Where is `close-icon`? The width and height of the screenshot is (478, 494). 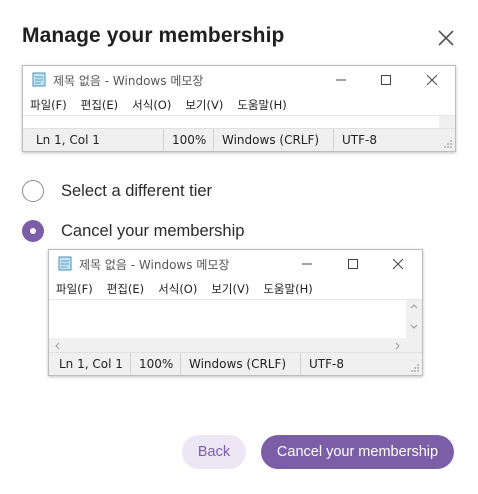
close-icon is located at coordinates (446, 38).